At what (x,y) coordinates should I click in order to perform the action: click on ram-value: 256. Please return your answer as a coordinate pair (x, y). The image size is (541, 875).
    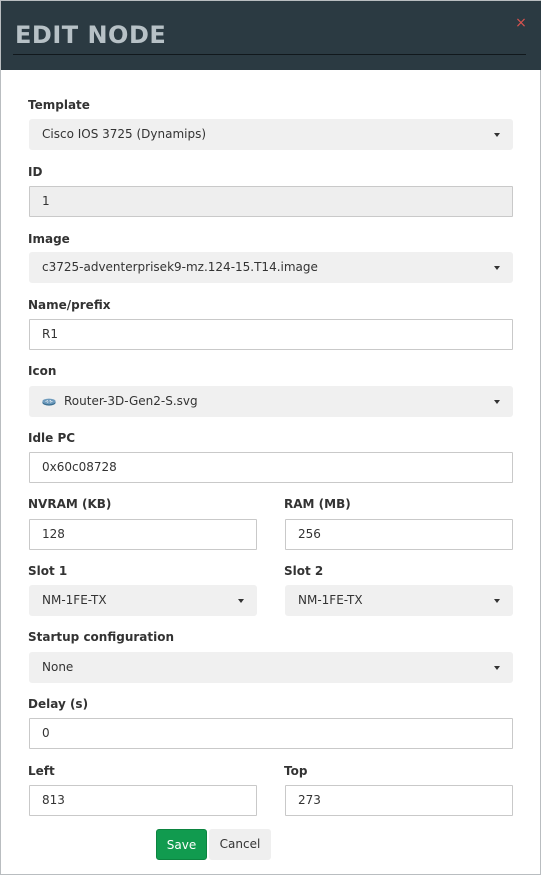
    Looking at the image, I should click on (309, 534).